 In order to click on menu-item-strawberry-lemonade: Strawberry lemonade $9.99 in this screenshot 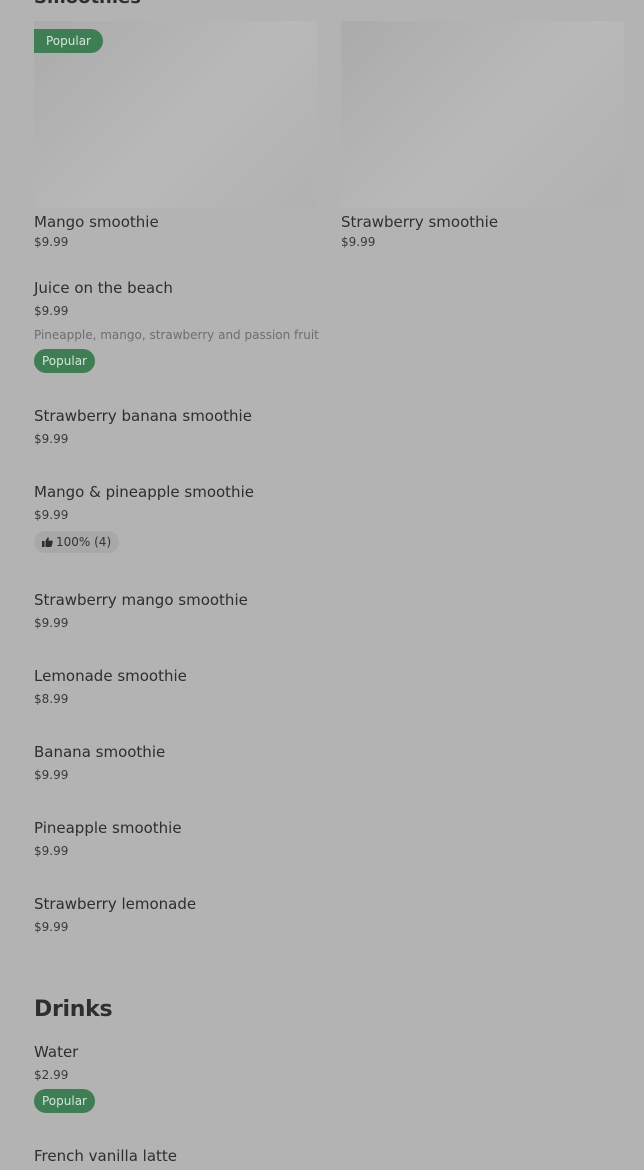, I will do `click(115, 915)`.